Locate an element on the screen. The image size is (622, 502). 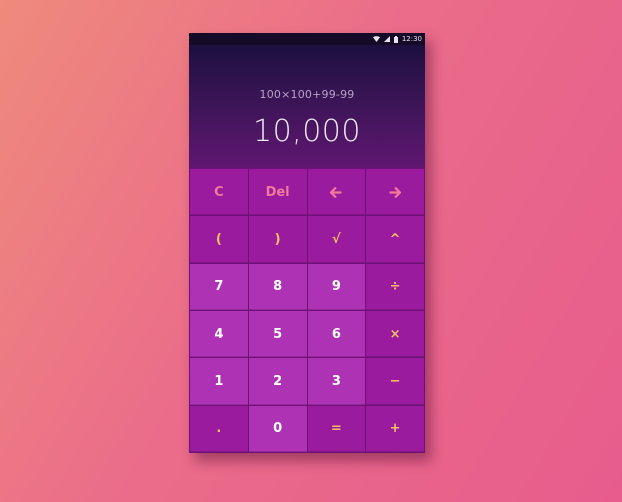
digit-1-button: 1 is located at coordinates (219, 381).